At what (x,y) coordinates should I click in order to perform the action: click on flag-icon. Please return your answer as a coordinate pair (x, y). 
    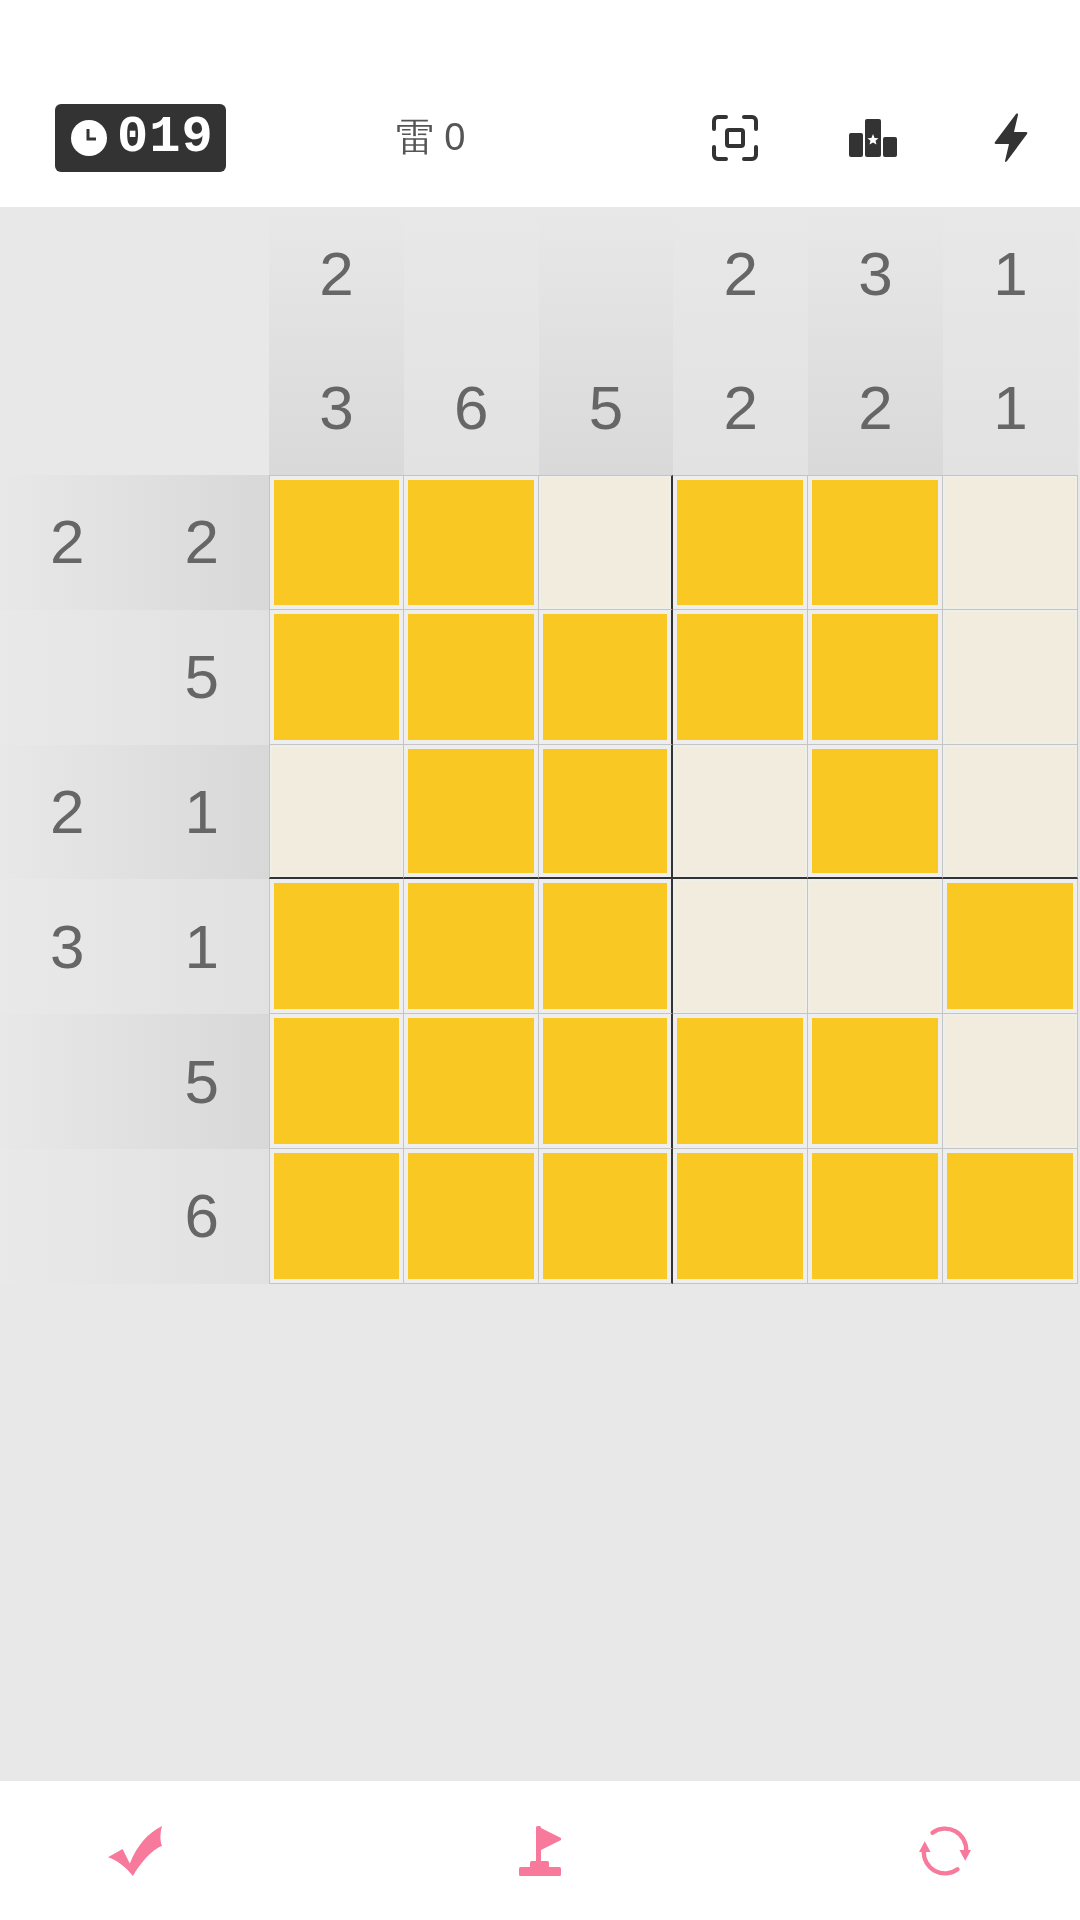
    Looking at the image, I should click on (540, 1850).